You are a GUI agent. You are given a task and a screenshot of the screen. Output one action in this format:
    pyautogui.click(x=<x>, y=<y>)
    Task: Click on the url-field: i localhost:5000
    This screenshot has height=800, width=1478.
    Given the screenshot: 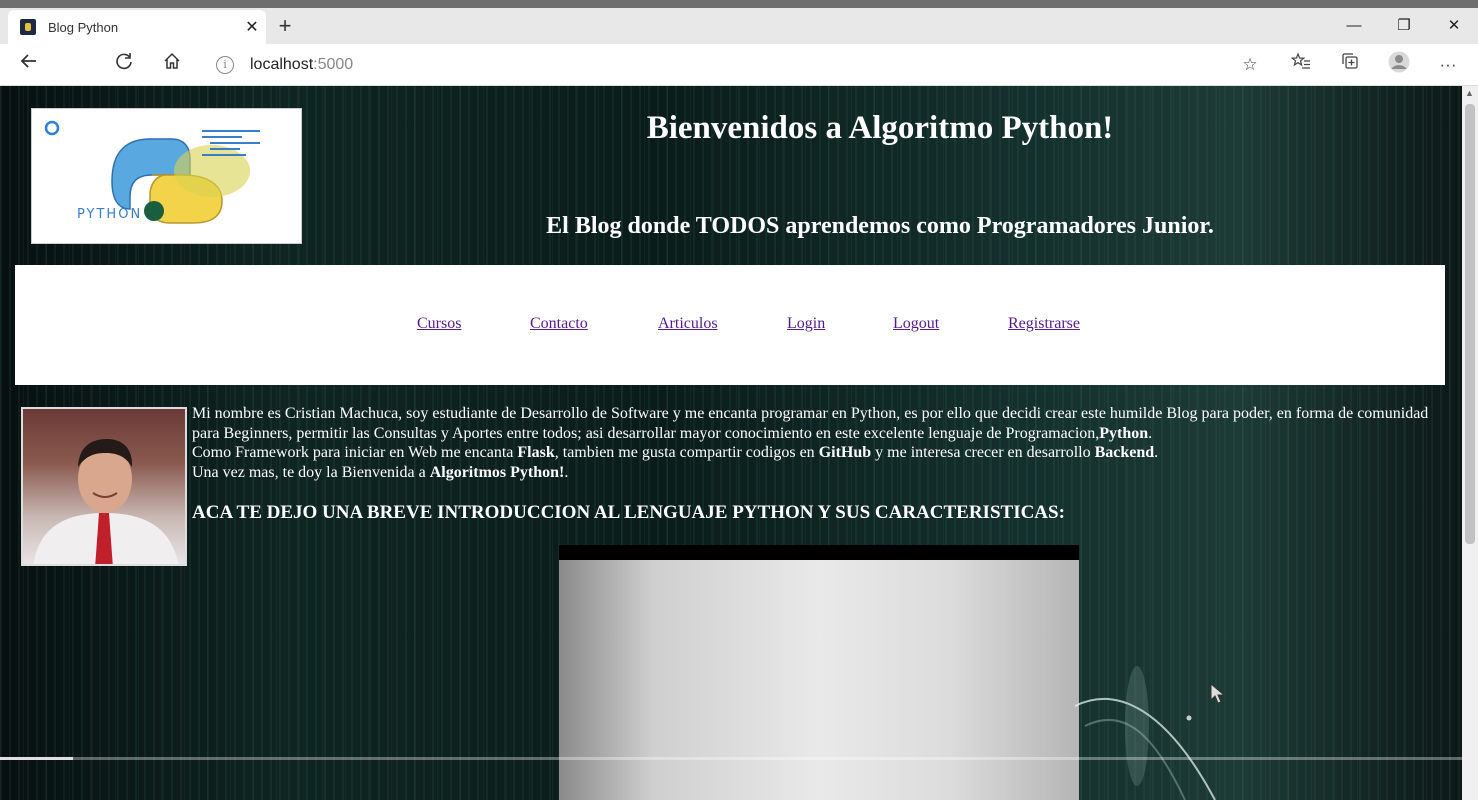 What is the action you would take?
    pyautogui.click(x=284, y=65)
    